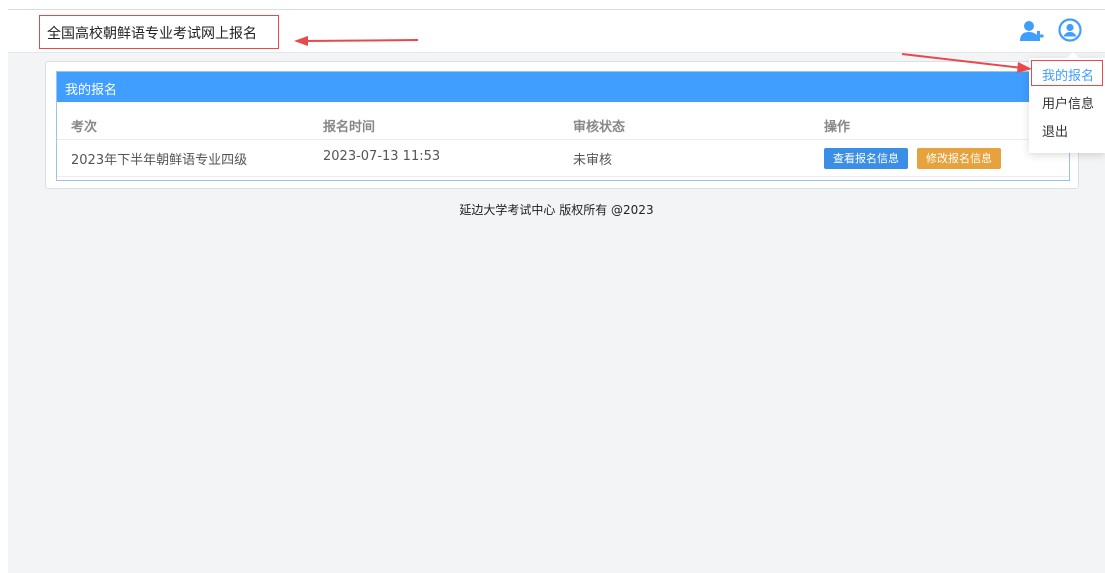 Image resolution: width=1105 pixels, height=573 pixels. I want to click on column-header-exam: 考次, so click(84, 127).